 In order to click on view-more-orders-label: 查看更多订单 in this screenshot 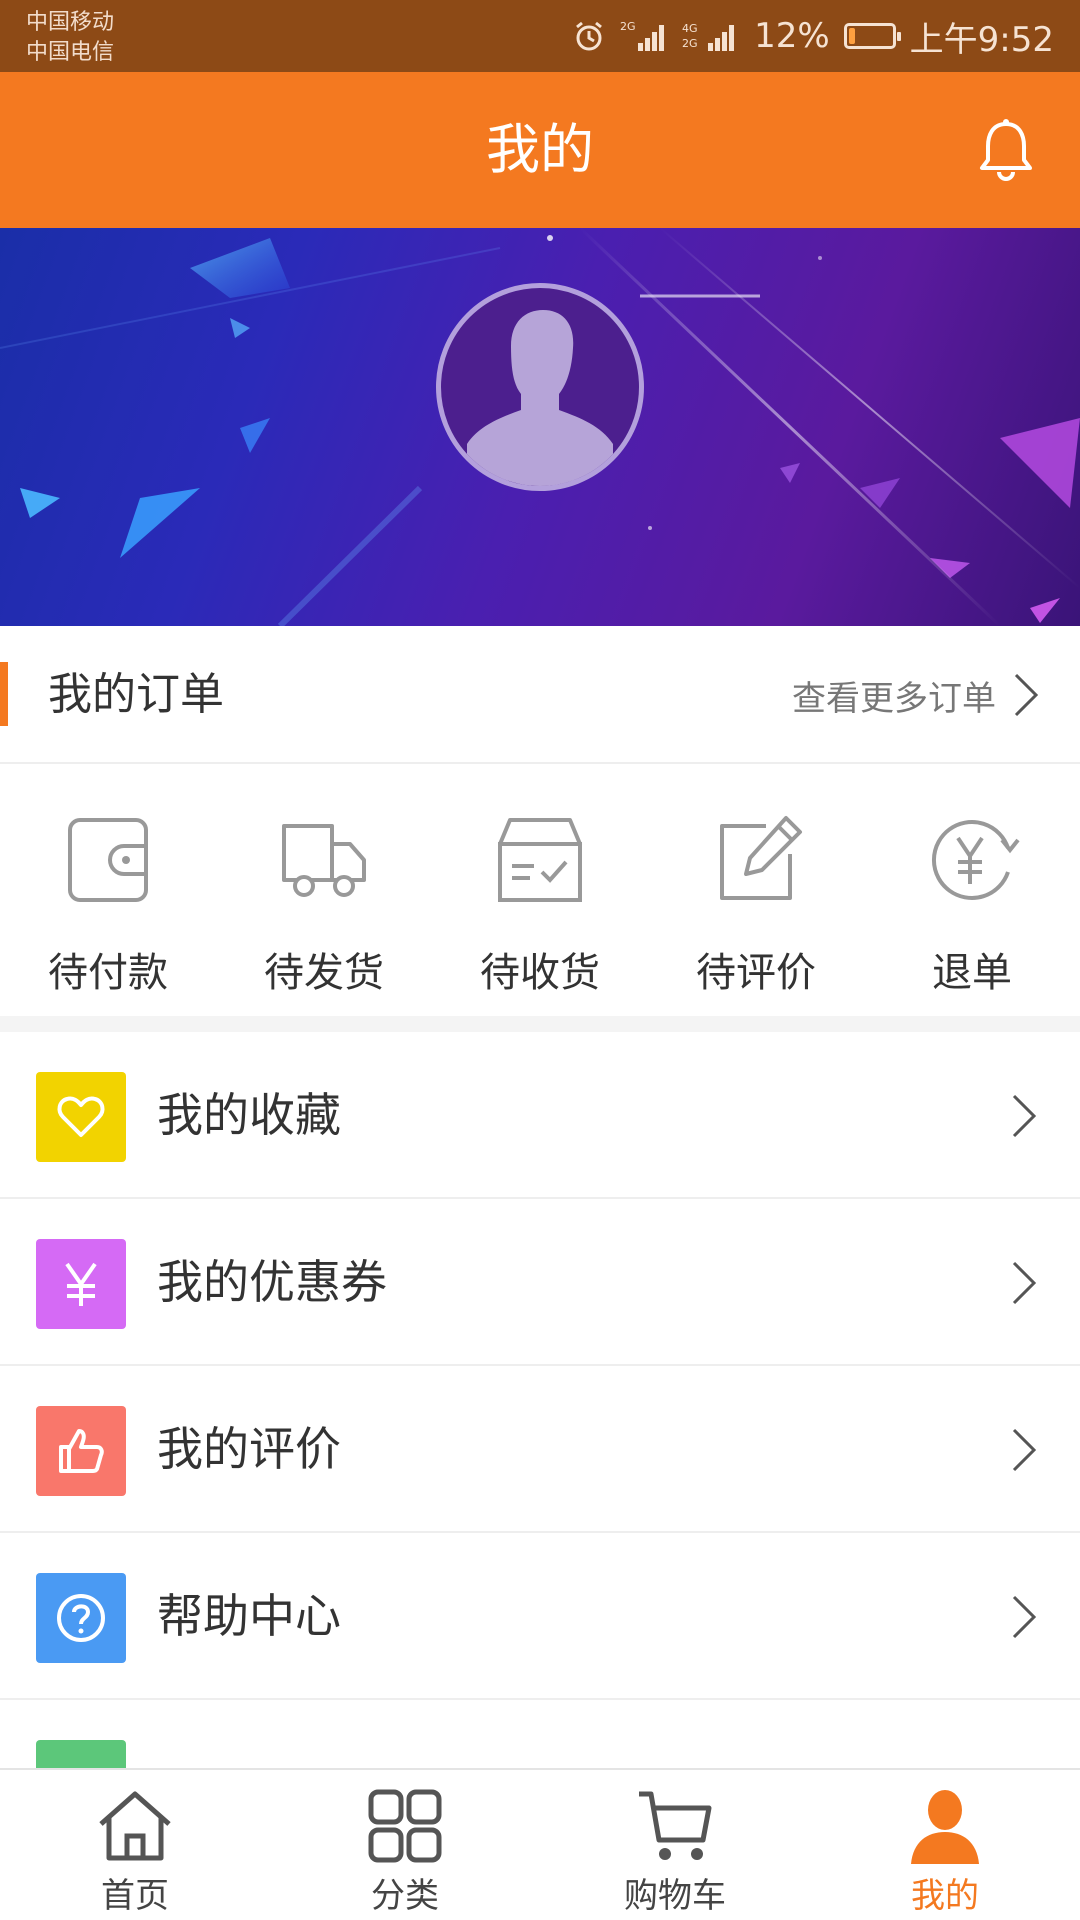, I will do `click(894, 698)`.